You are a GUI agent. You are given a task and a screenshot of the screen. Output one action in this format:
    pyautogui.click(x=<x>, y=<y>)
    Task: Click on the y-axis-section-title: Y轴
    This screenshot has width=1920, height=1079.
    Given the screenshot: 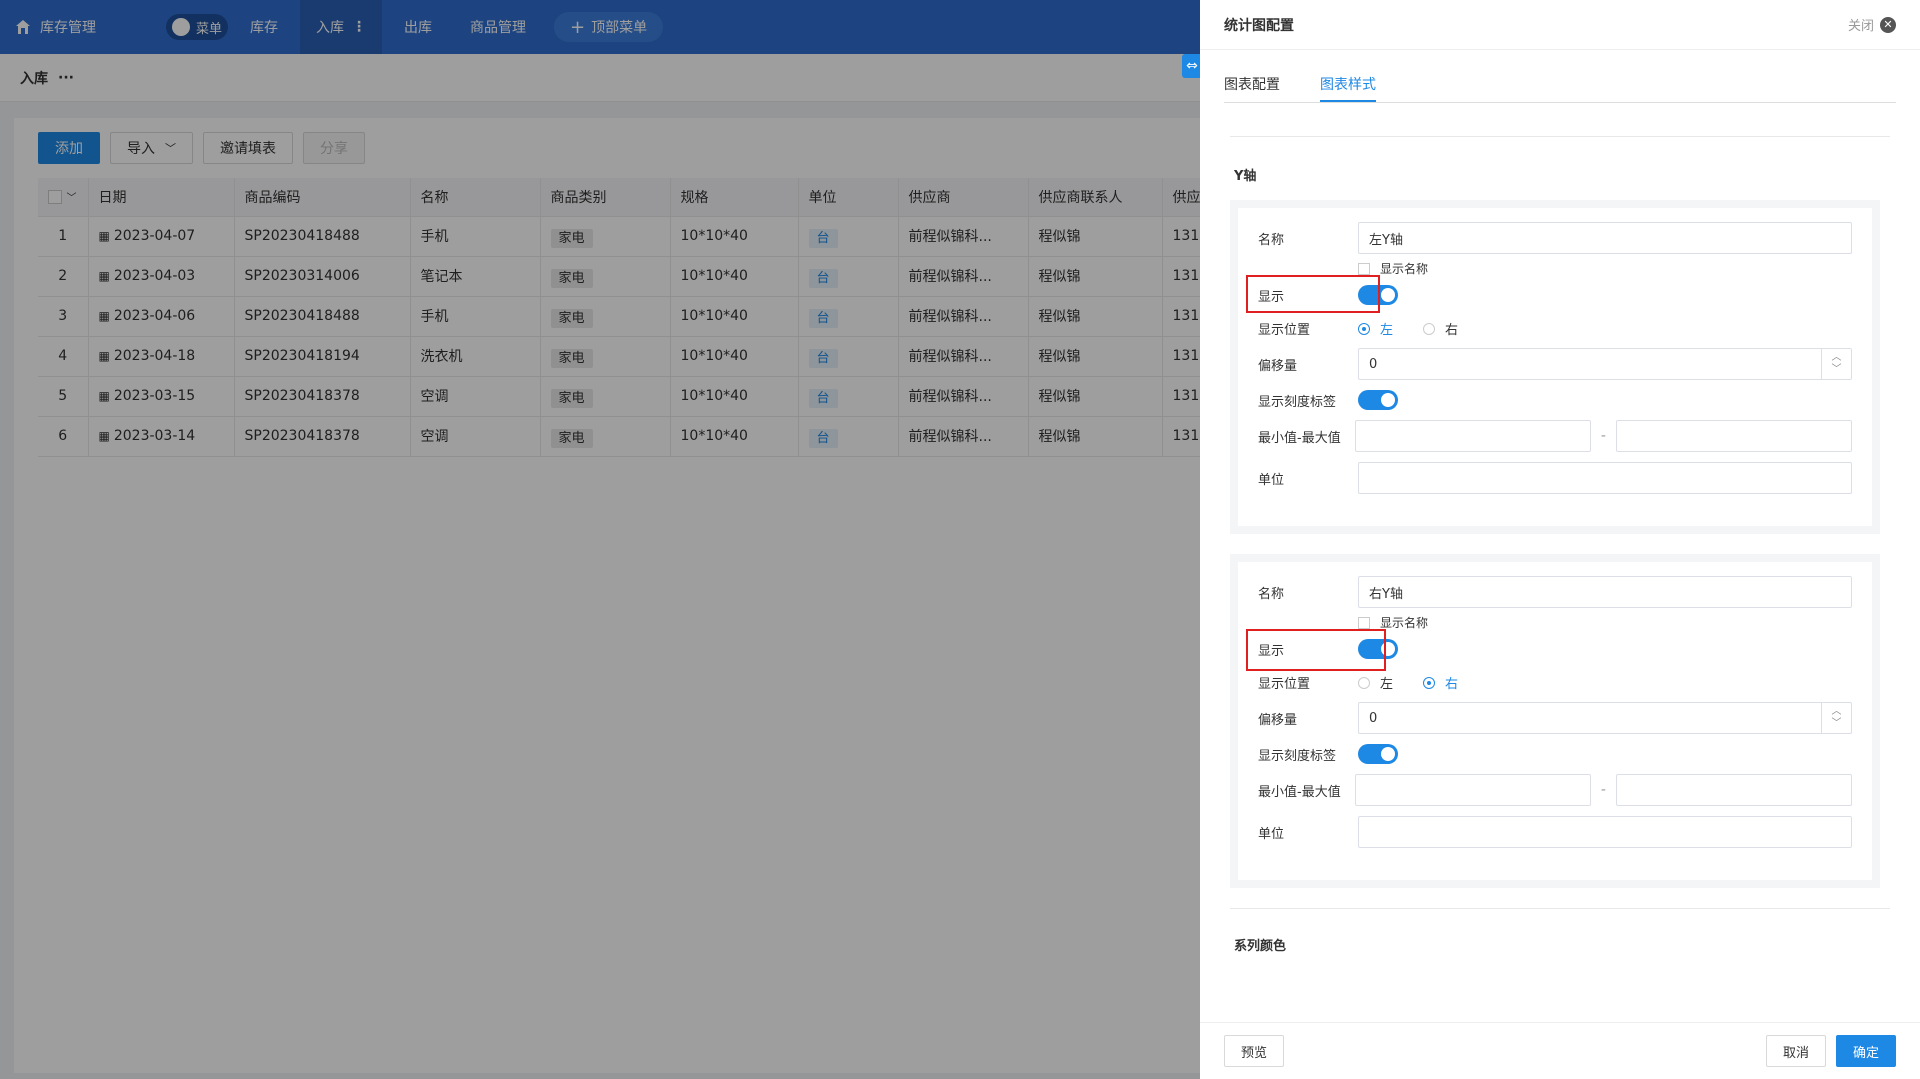 What is the action you would take?
    pyautogui.click(x=1245, y=176)
    